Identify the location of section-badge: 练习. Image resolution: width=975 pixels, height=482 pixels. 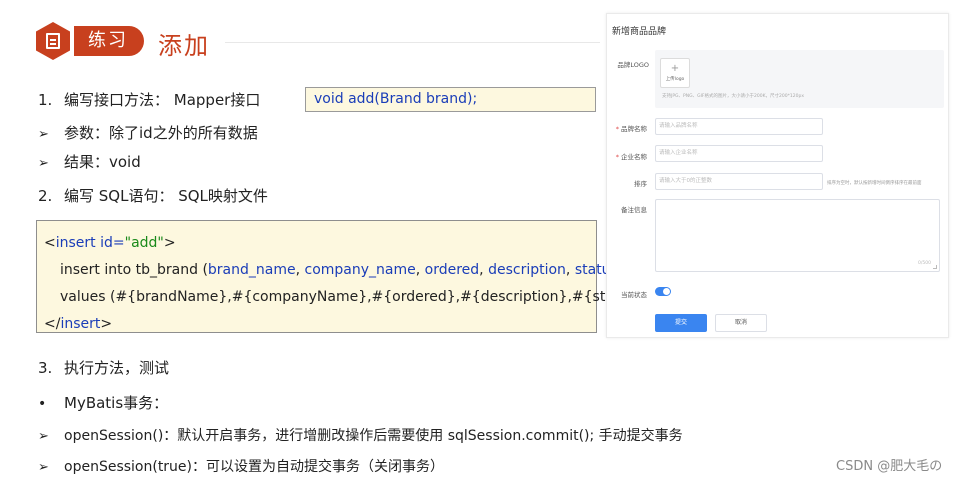
(90, 41).